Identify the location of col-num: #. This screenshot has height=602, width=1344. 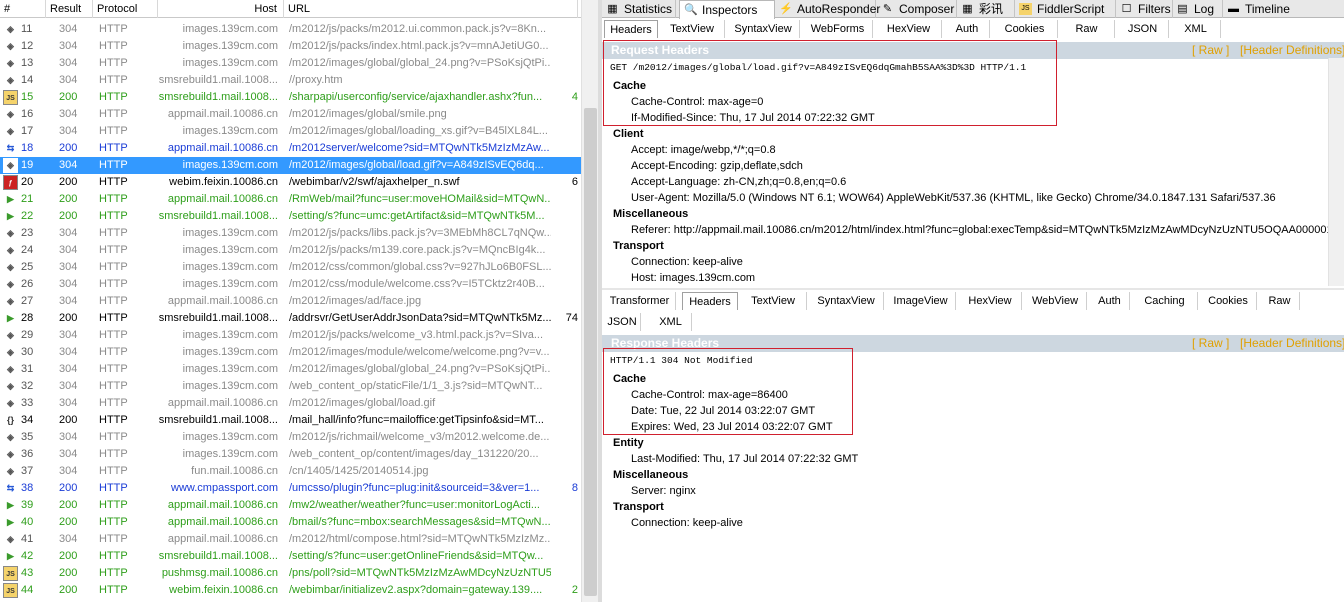
(23, 9).